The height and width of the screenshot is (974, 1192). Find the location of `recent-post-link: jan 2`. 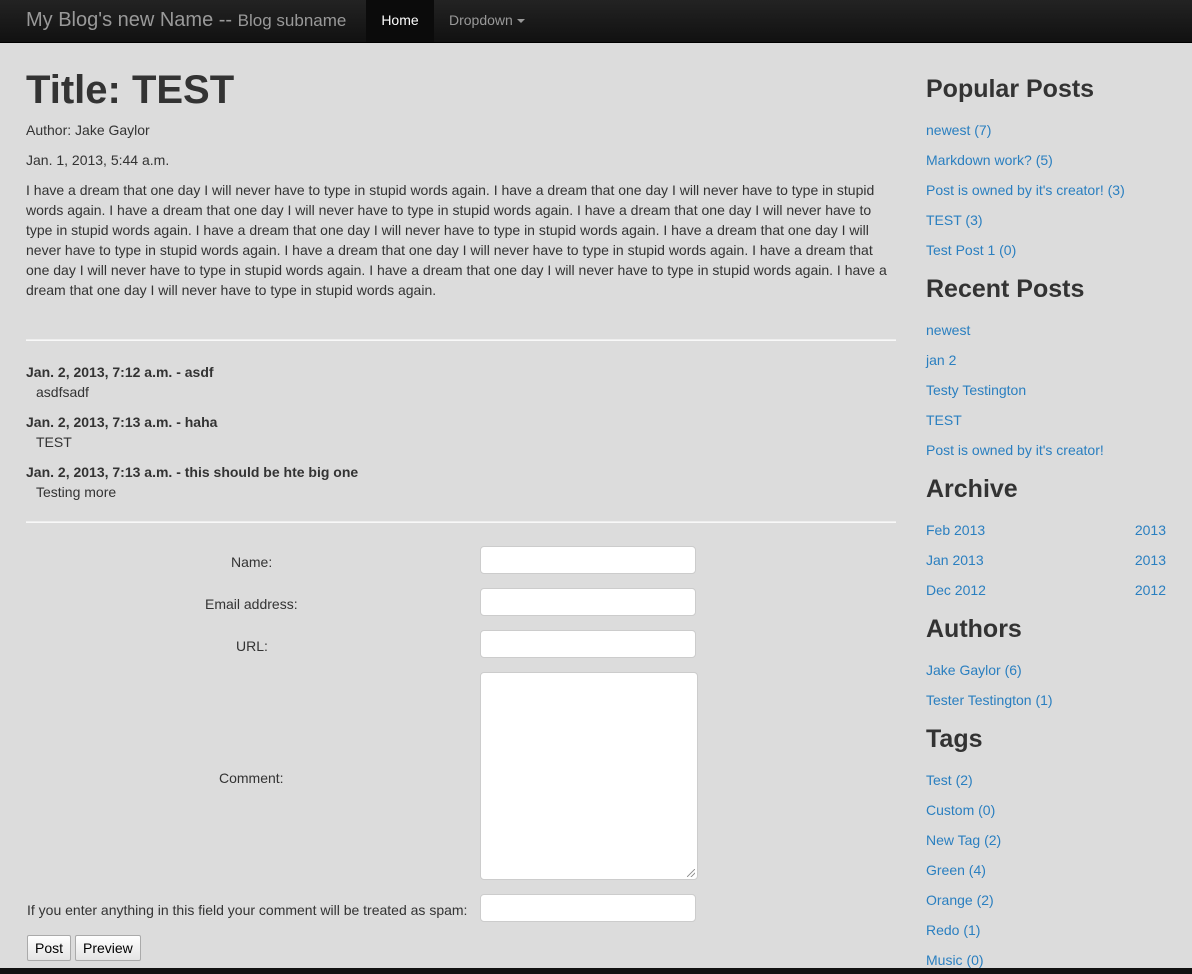

recent-post-link: jan 2 is located at coordinates (941, 360).